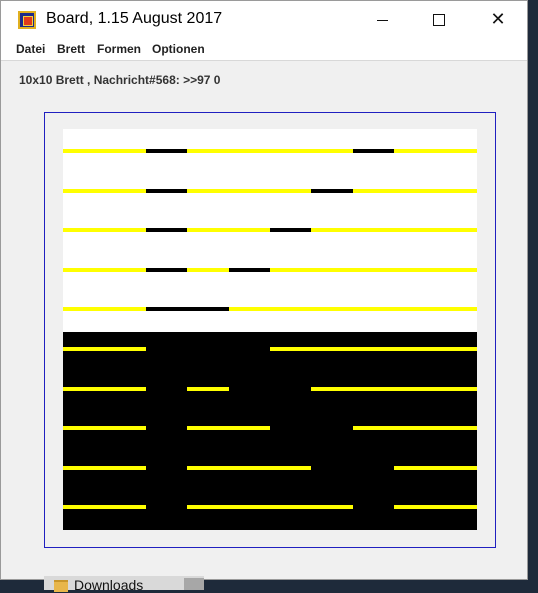 The image size is (538, 593). What do you see at coordinates (119, 49) in the screenshot?
I see `menu-formen: Formen` at bounding box center [119, 49].